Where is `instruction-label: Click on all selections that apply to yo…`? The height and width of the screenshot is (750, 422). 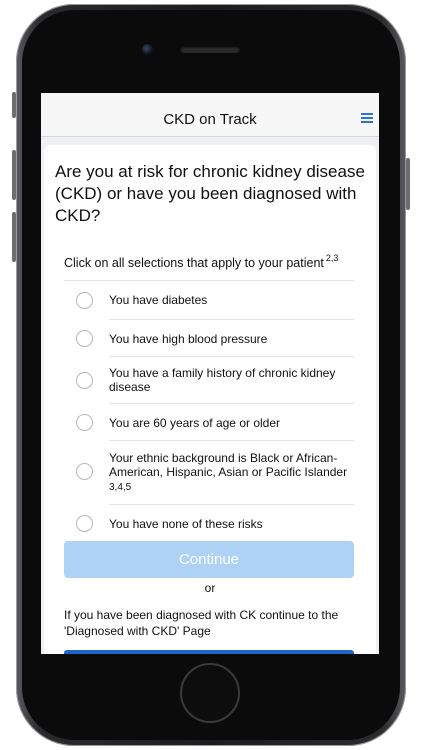 instruction-label: Click on all selections that apply to yo… is located at coordinates (194, 263).